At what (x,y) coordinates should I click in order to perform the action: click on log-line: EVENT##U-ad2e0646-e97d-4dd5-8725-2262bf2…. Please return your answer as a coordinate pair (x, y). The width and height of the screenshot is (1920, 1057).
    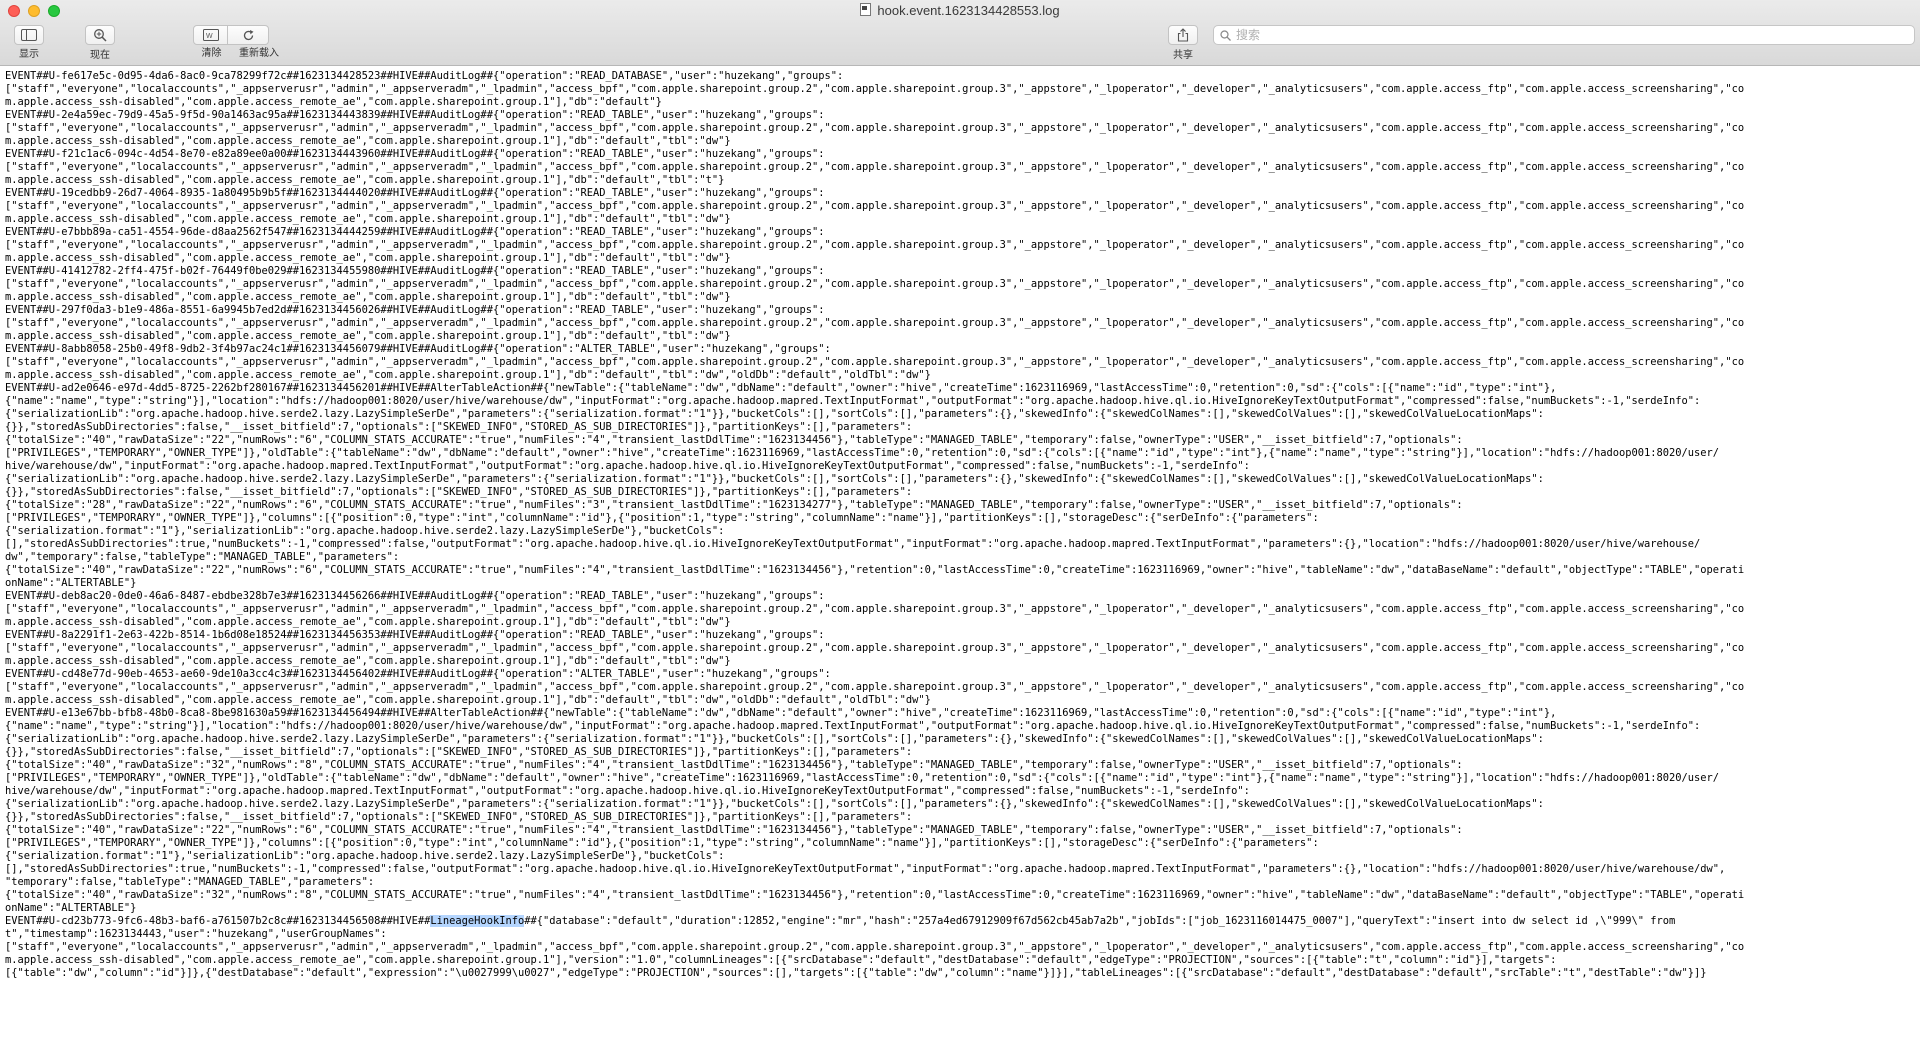
    Looking at the image, I should click on (781, 388).